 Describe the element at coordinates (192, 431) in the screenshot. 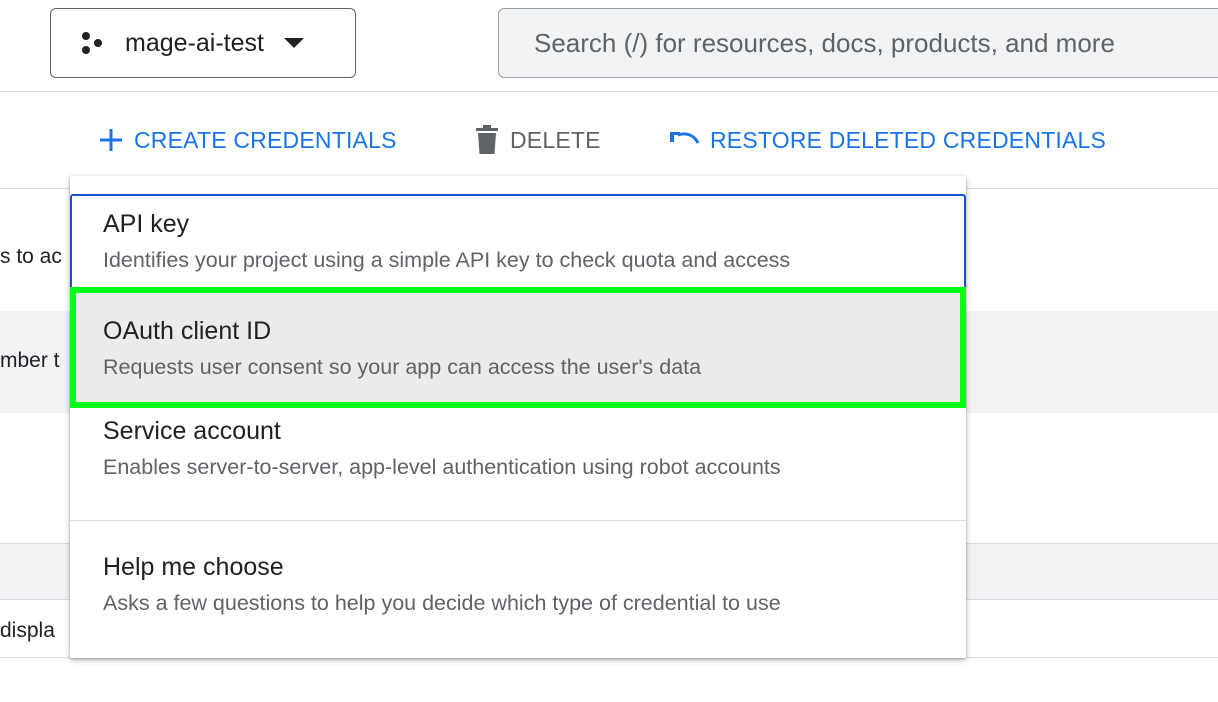

I see `menu-item-title: Service account` at that location.